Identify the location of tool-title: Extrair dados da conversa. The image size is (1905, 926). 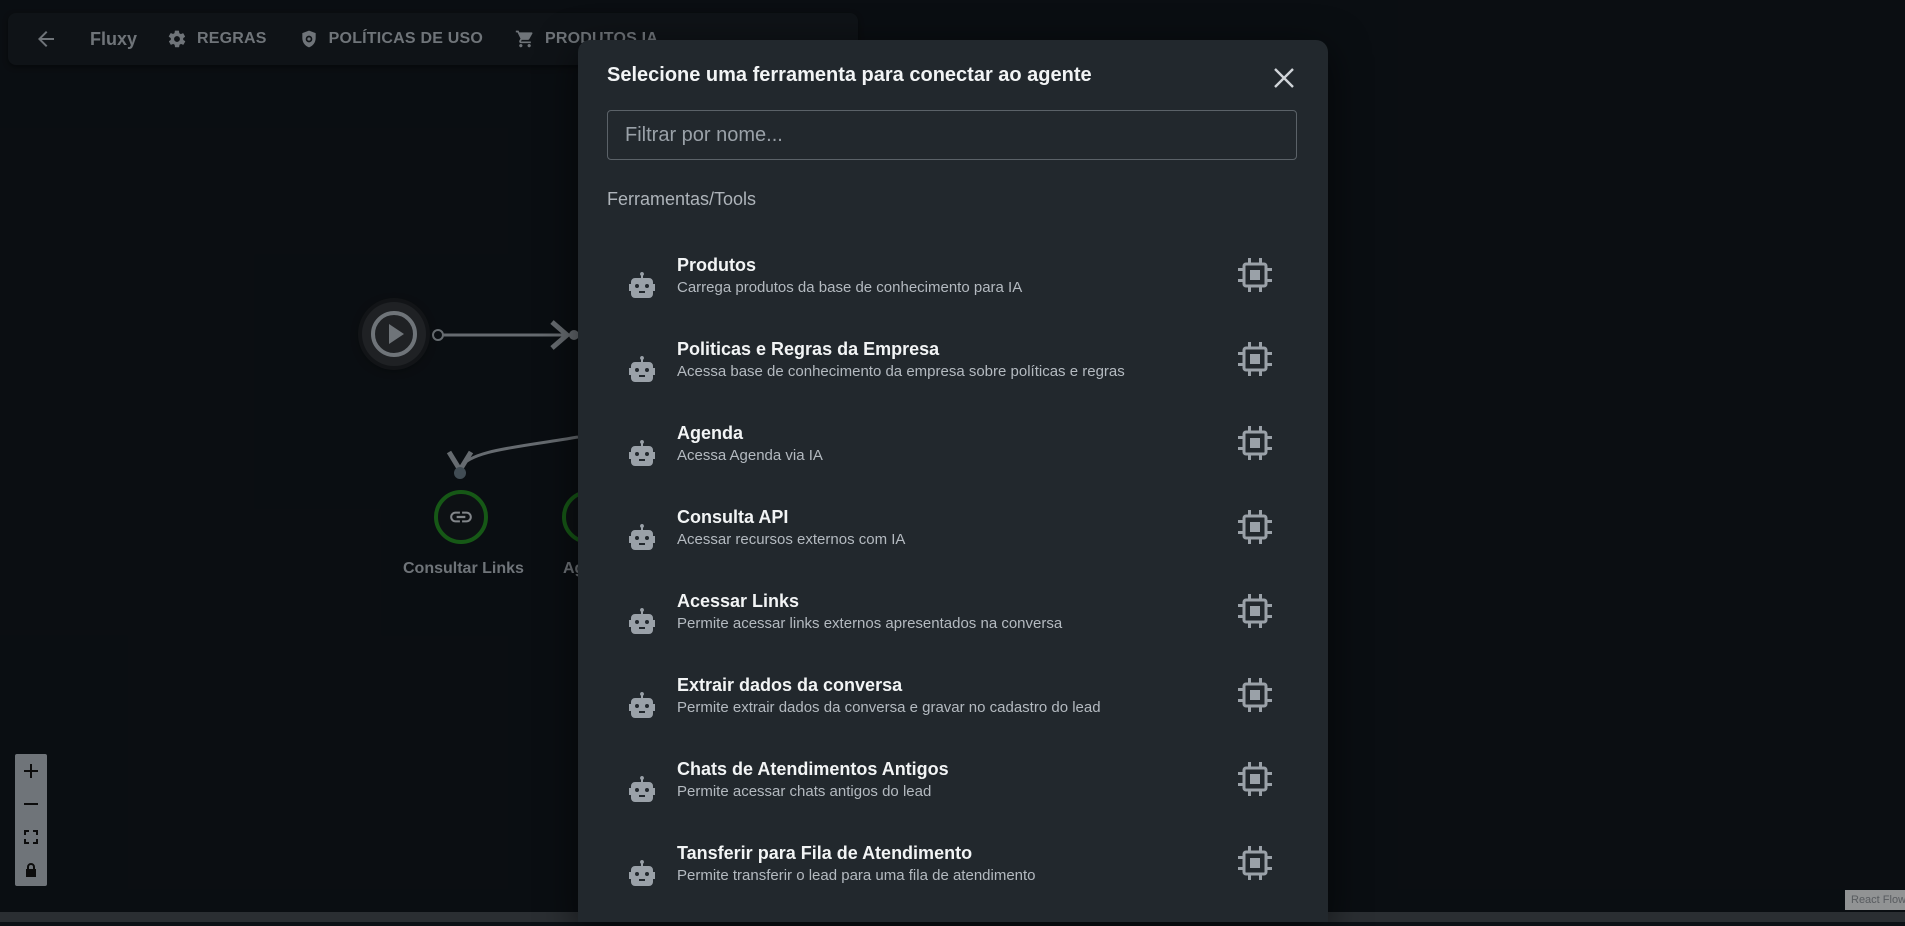
(790, 685).